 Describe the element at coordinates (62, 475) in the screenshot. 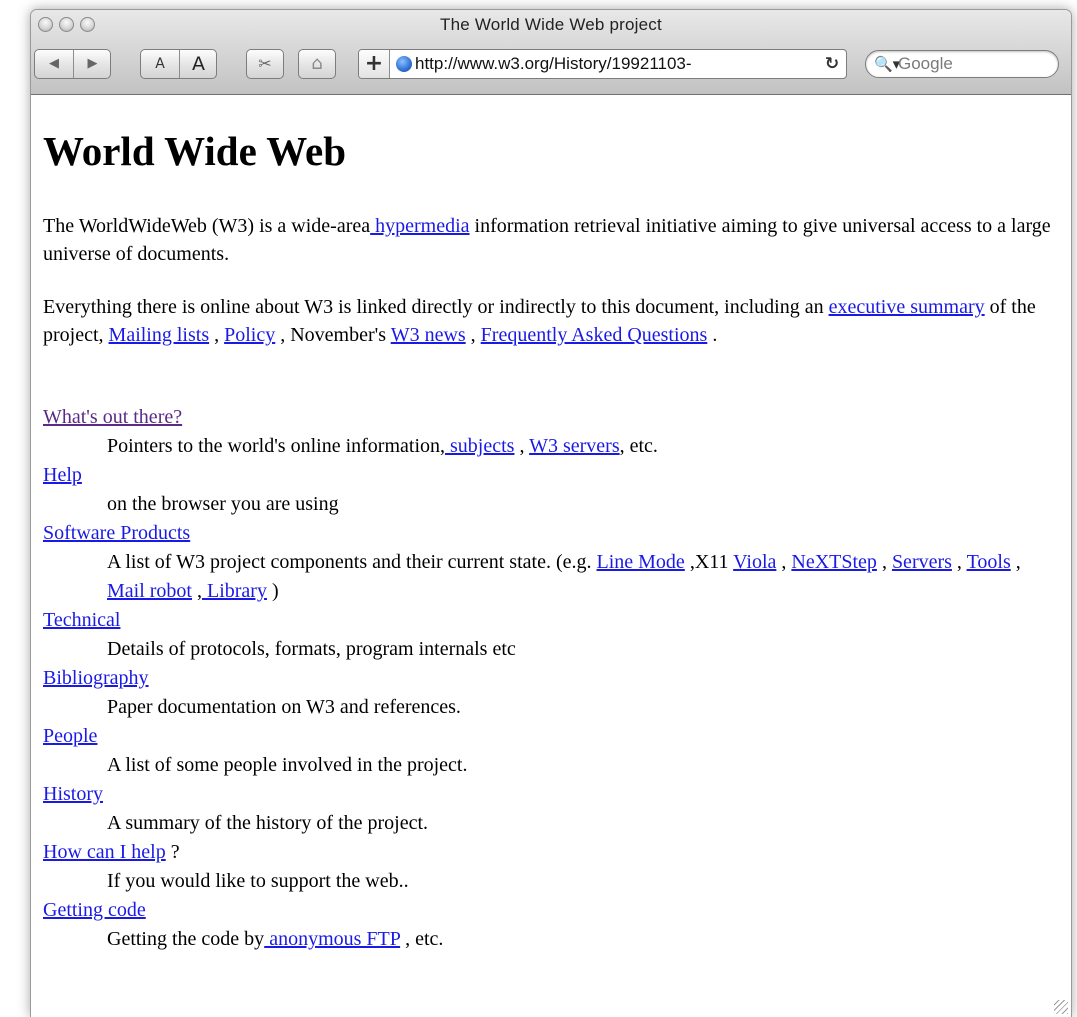

I see `help-link: Help` at that location.